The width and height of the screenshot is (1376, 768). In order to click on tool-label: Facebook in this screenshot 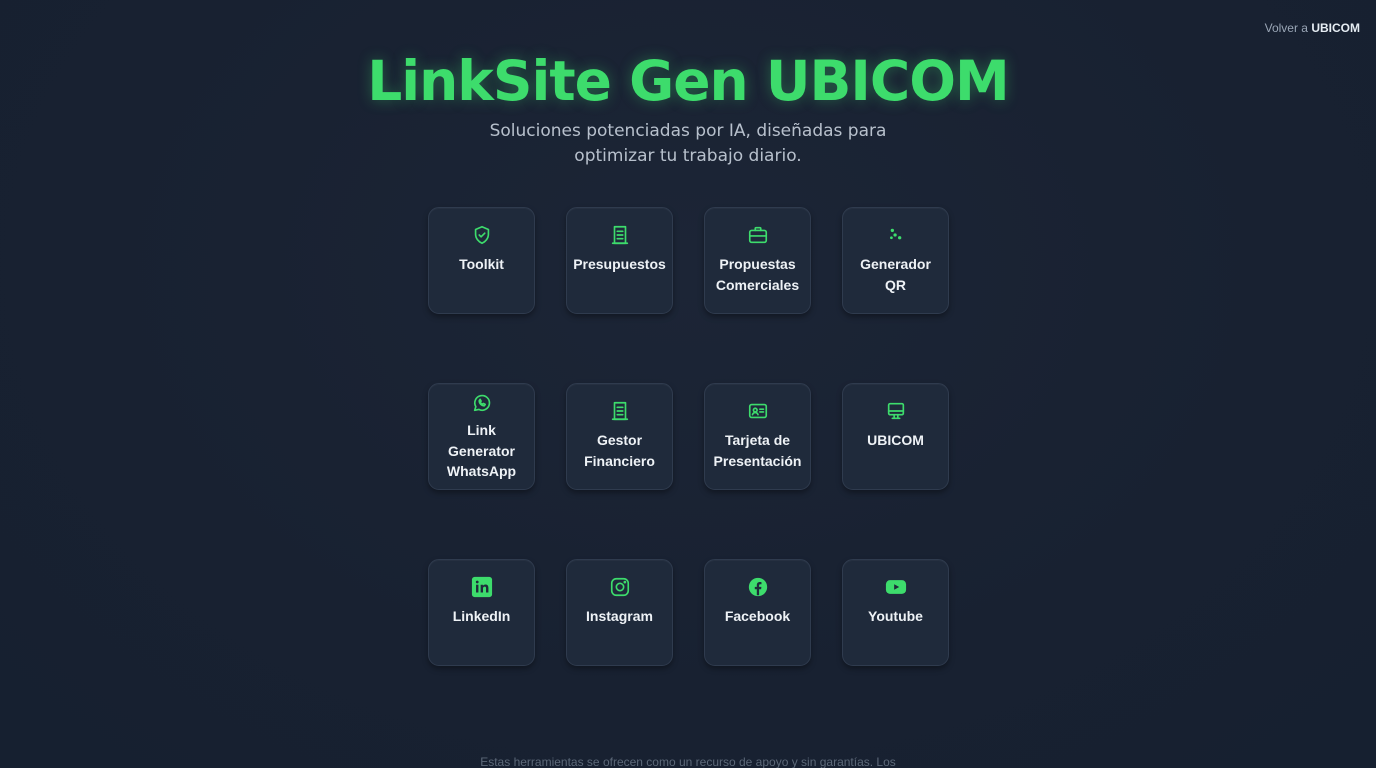, I will do `click(757, 616)`.